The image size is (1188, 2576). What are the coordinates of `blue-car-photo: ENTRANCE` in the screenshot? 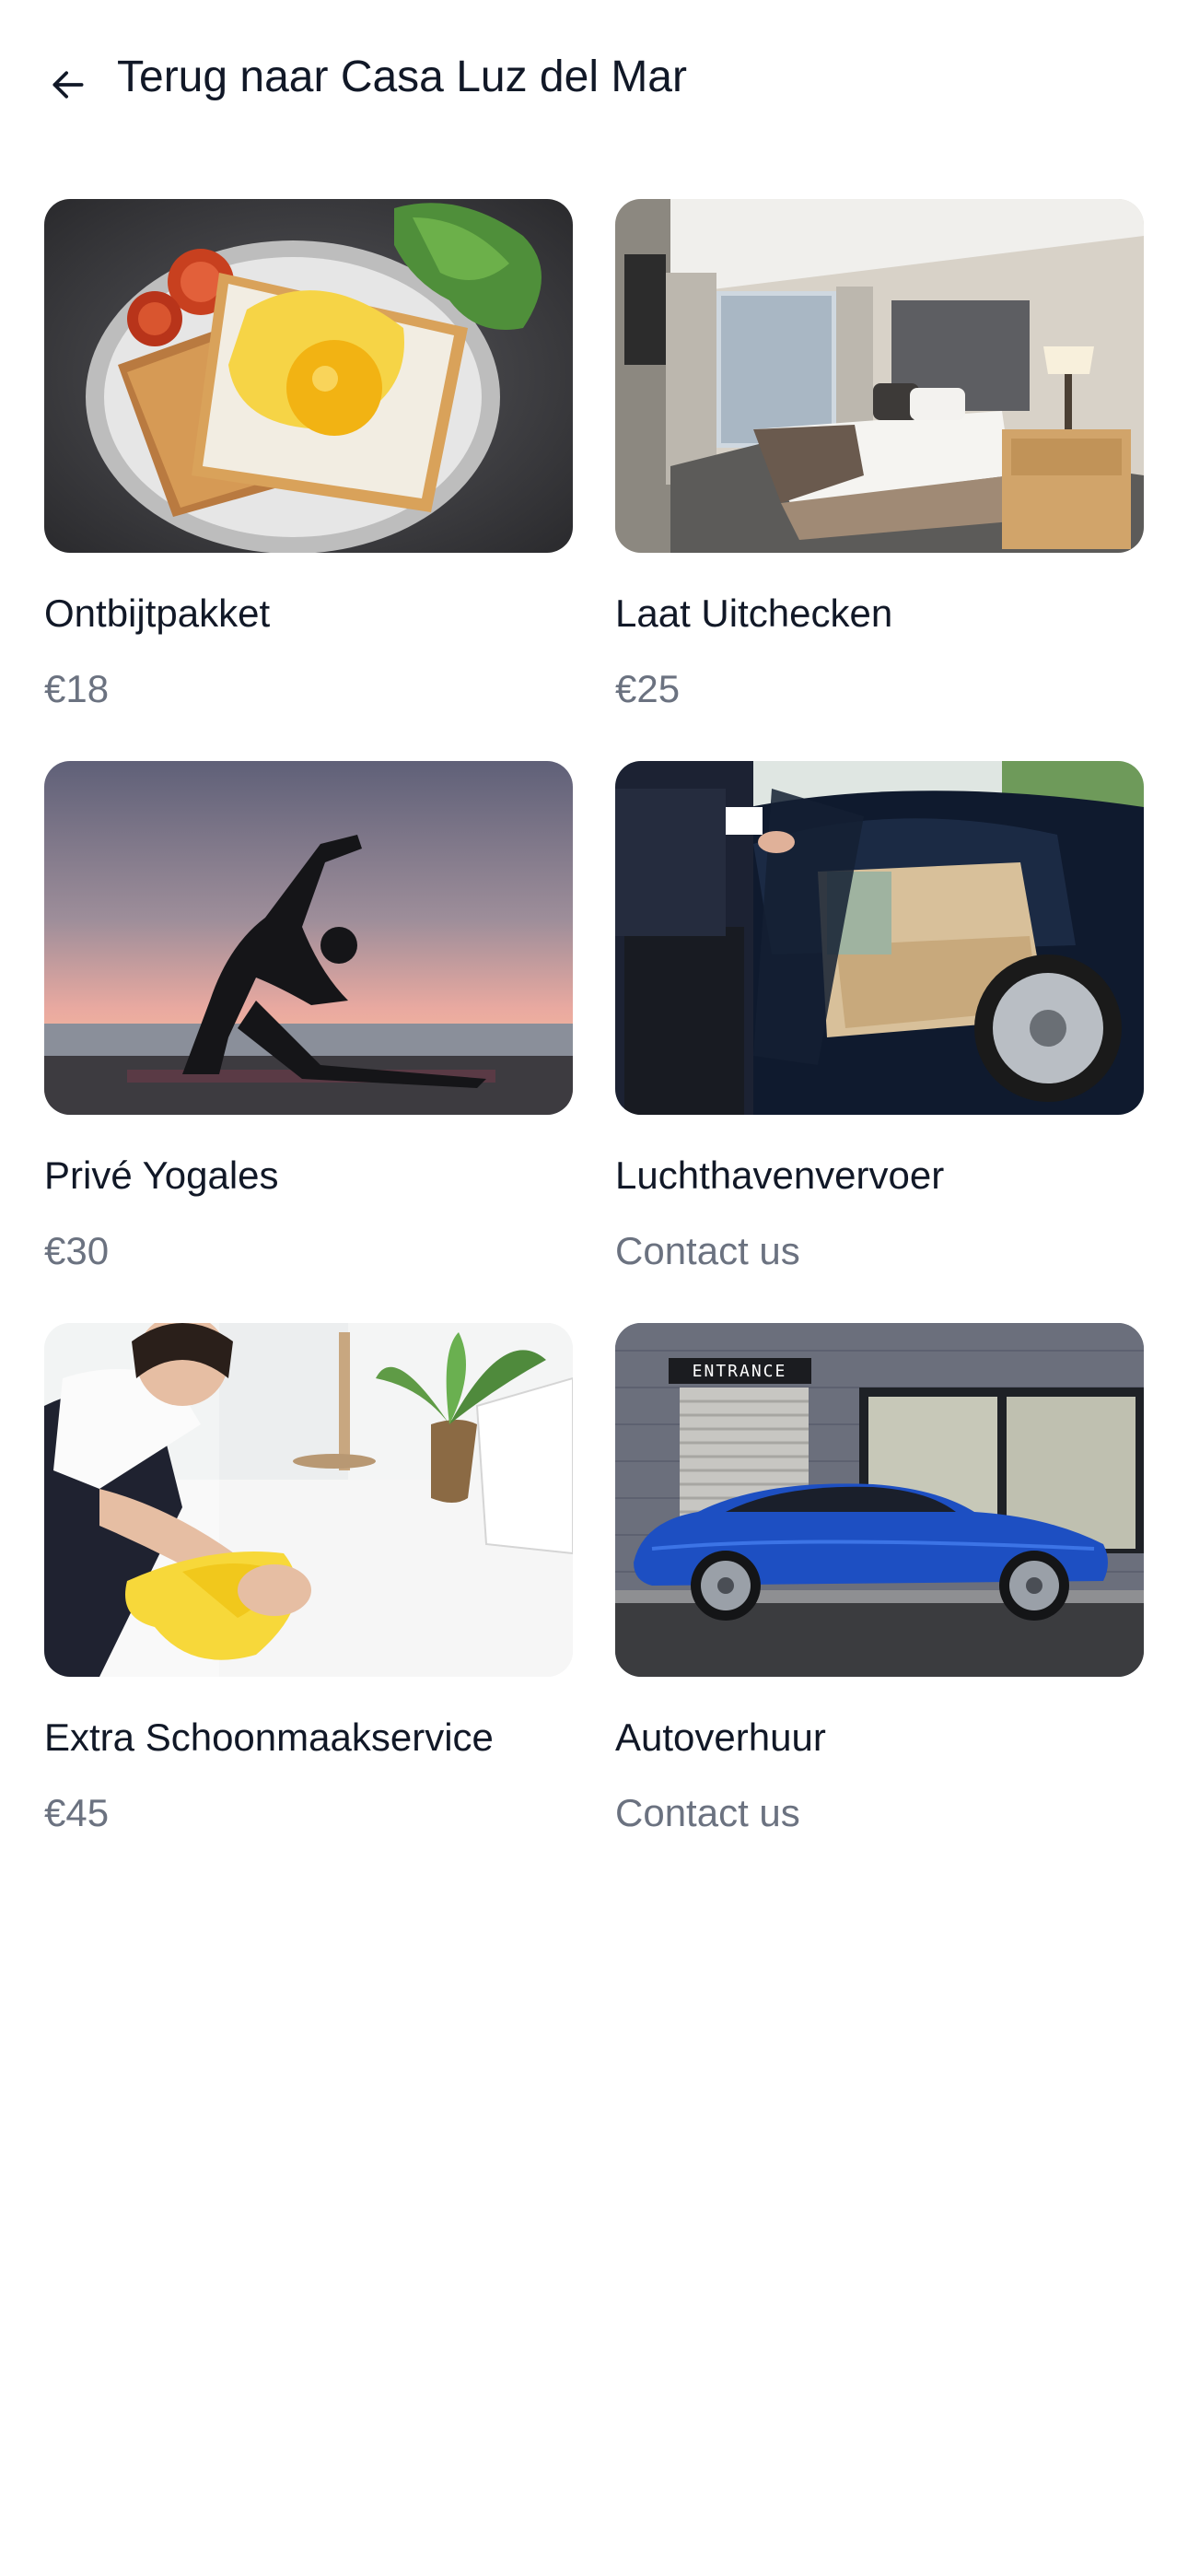 It's located at (879, 1500).